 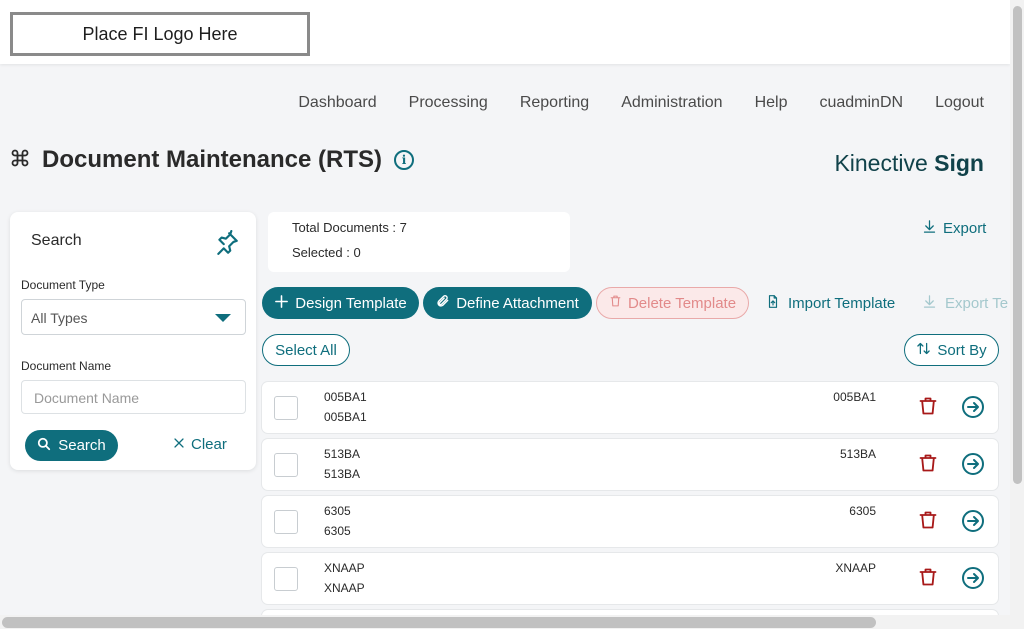 I want to click on horizontal-scrollbar, so click(x=505, y=622).